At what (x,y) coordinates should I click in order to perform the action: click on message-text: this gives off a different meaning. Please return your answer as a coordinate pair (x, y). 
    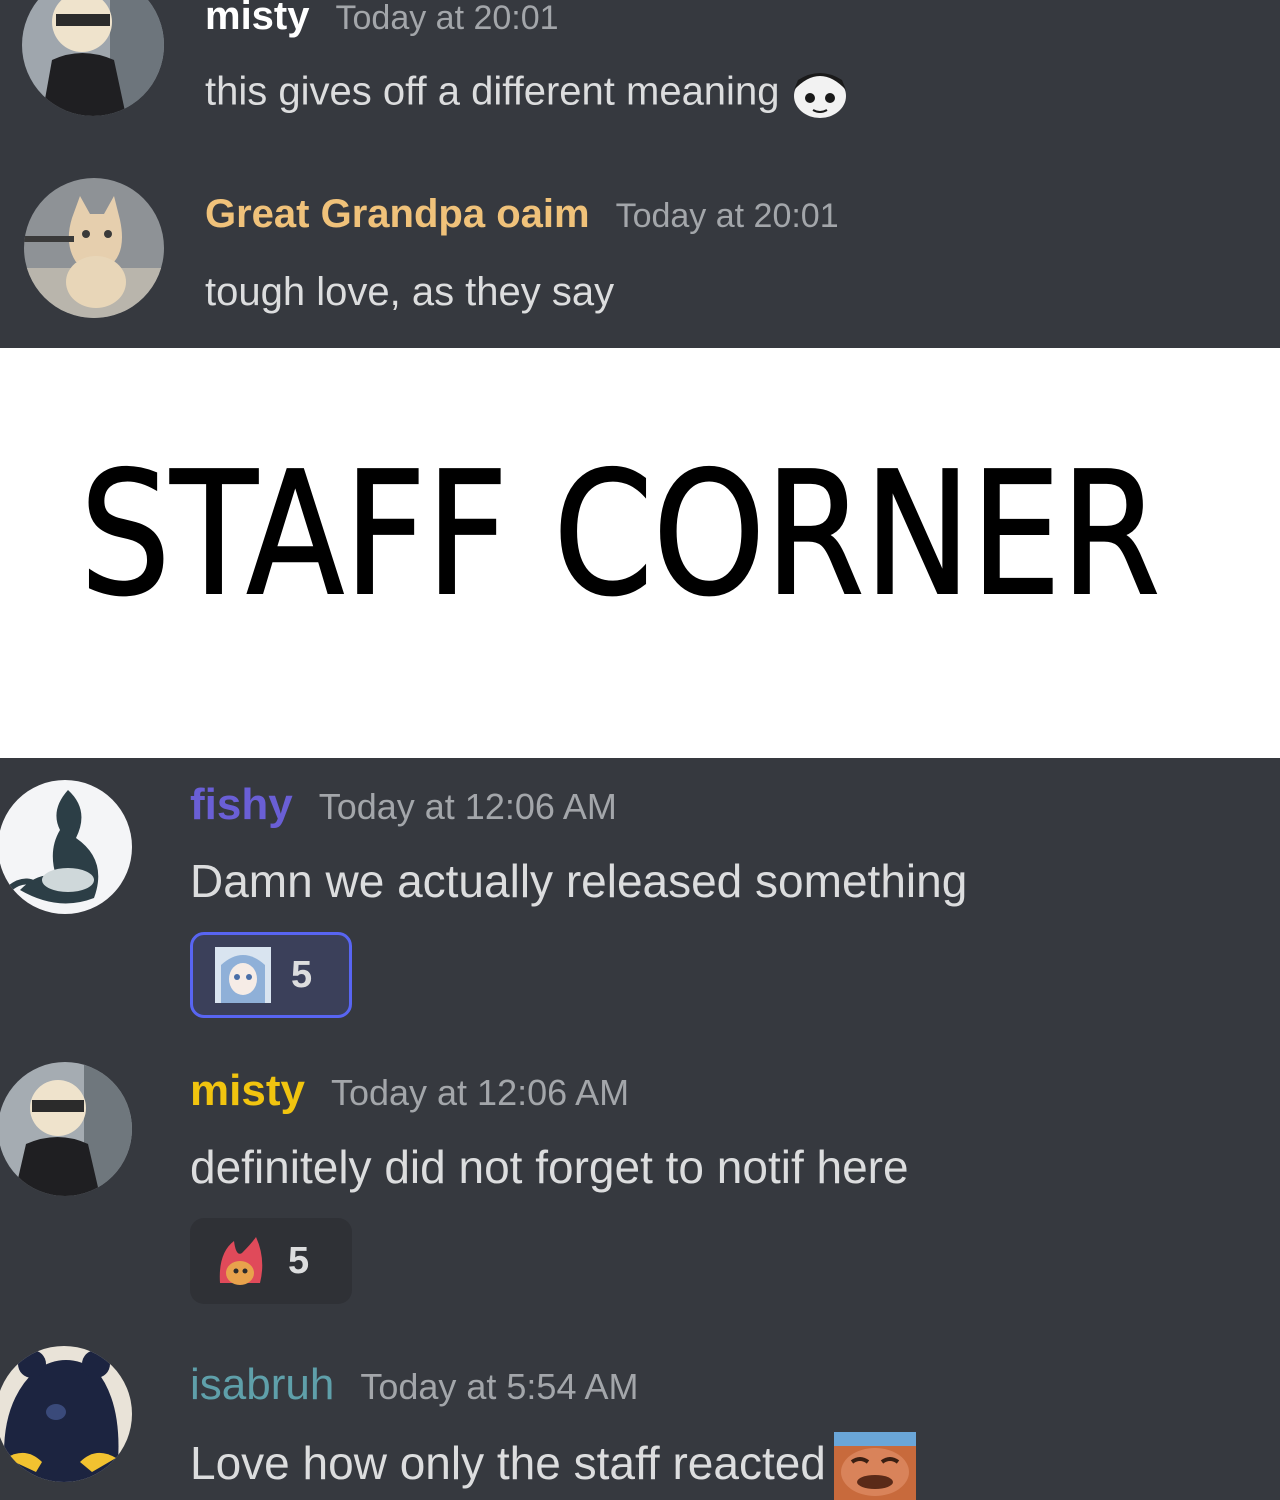
    Looking at the image, I should click on (529, 94).